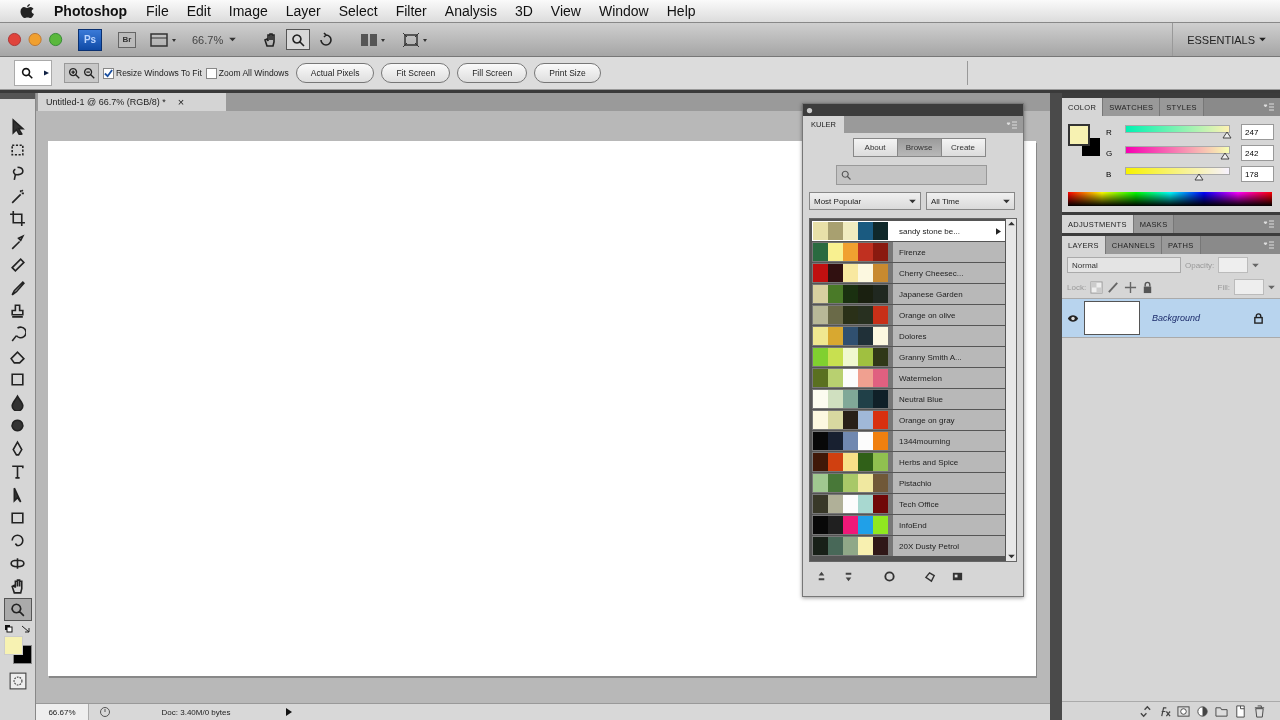 The width and height of the screenshot is (1280, 720). Describe the element at coordinates (1011, 390) in the screenshot. I see `scrollbar` at that location.